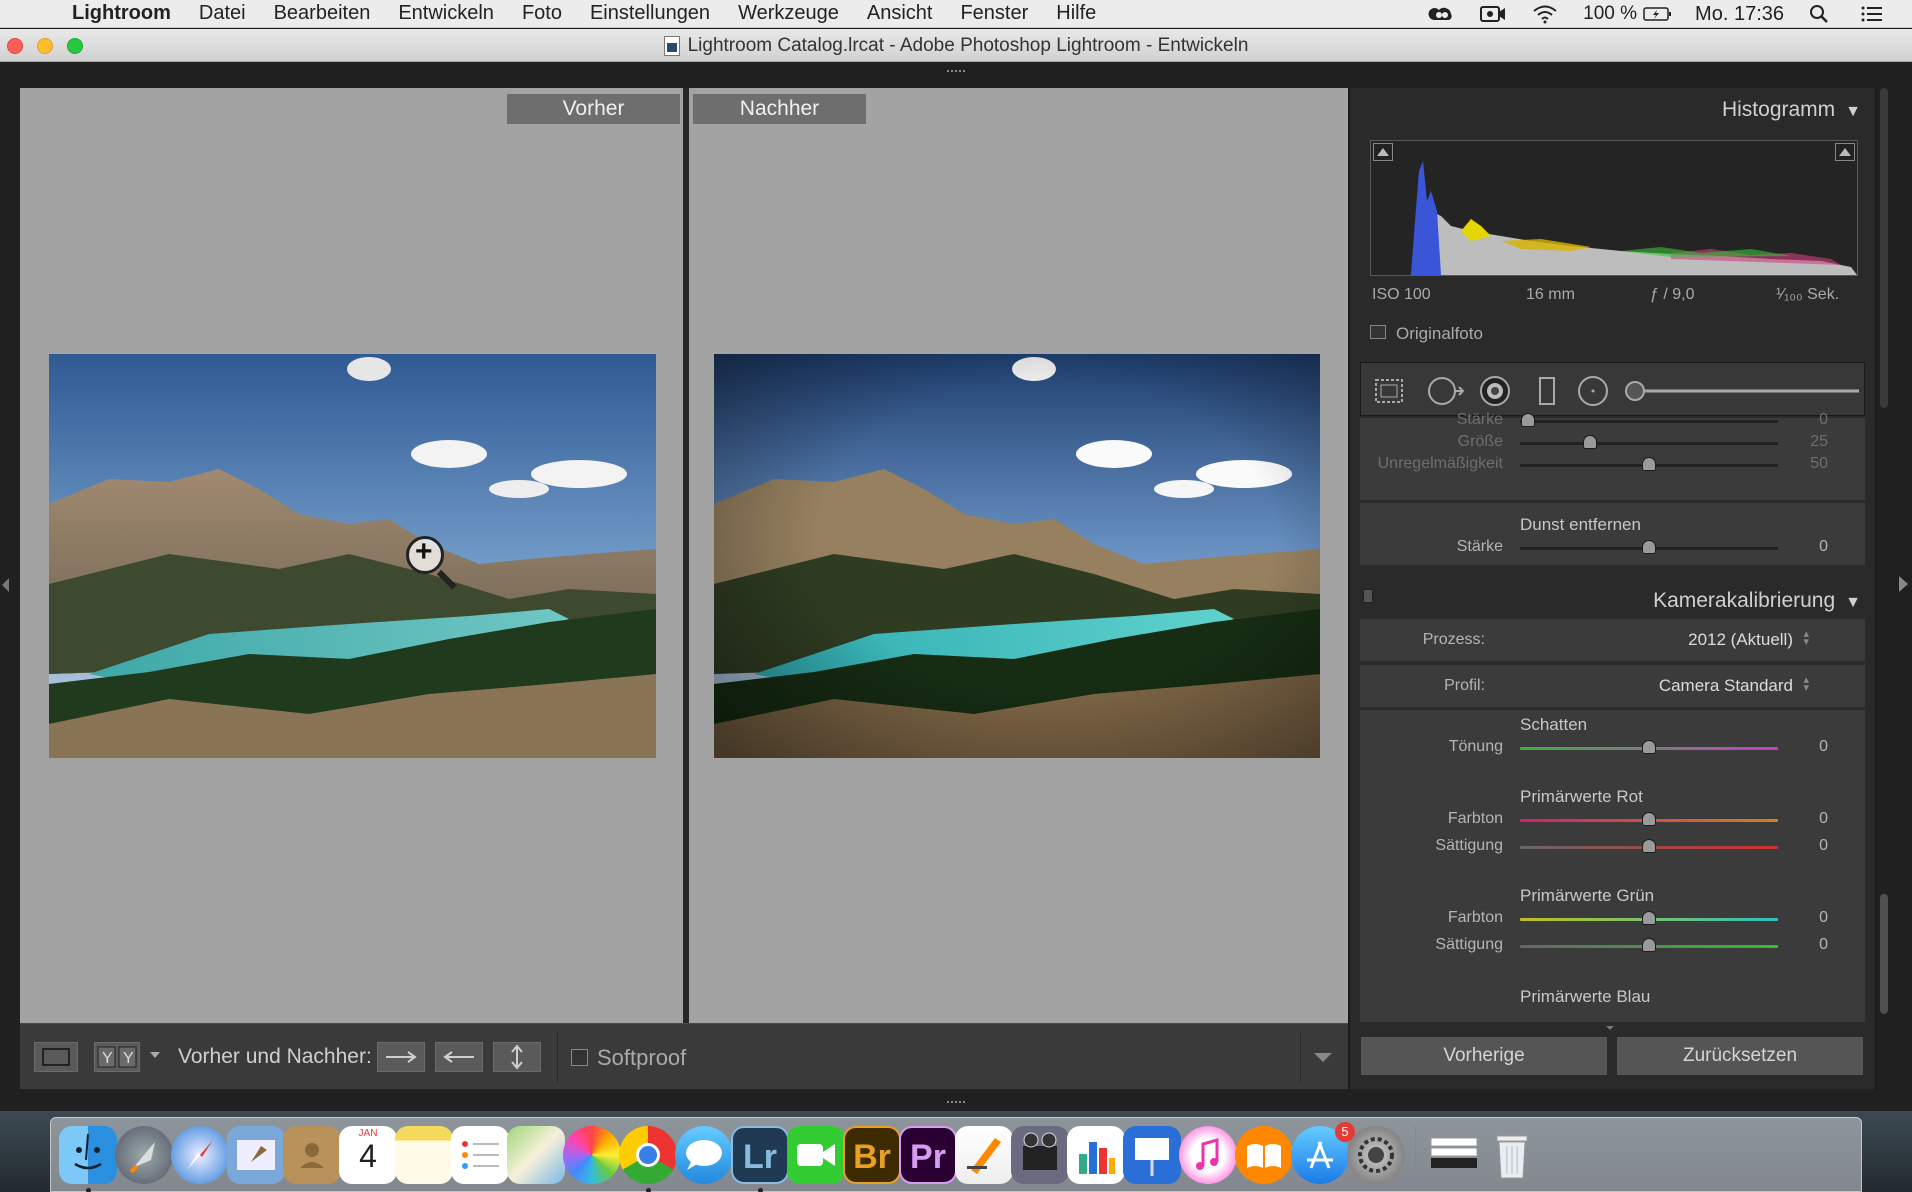  What do you see at coordinates (37, 14) in the screenshot?
I see `apple-menu-icon` at bounding box center [37, 14].